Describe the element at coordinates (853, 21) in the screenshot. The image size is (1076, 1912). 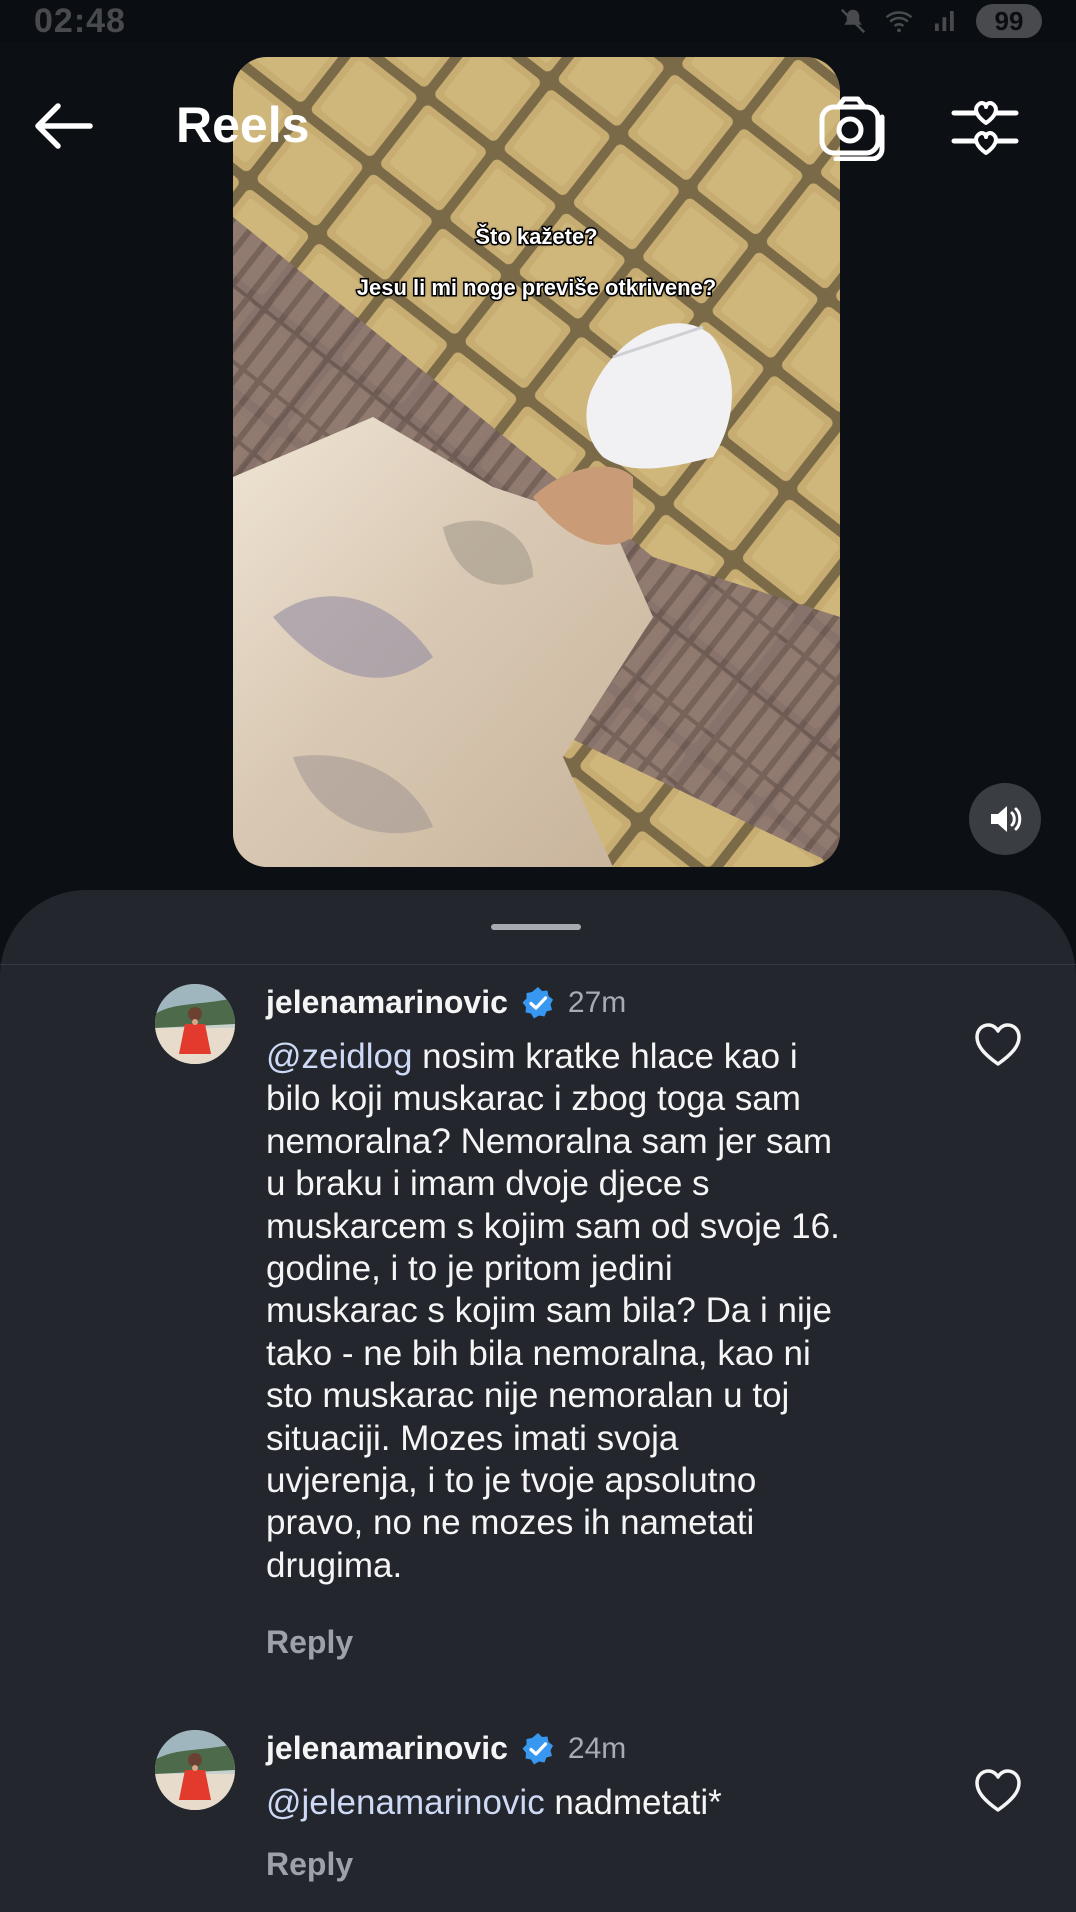
I see `mute-icon` at that location.